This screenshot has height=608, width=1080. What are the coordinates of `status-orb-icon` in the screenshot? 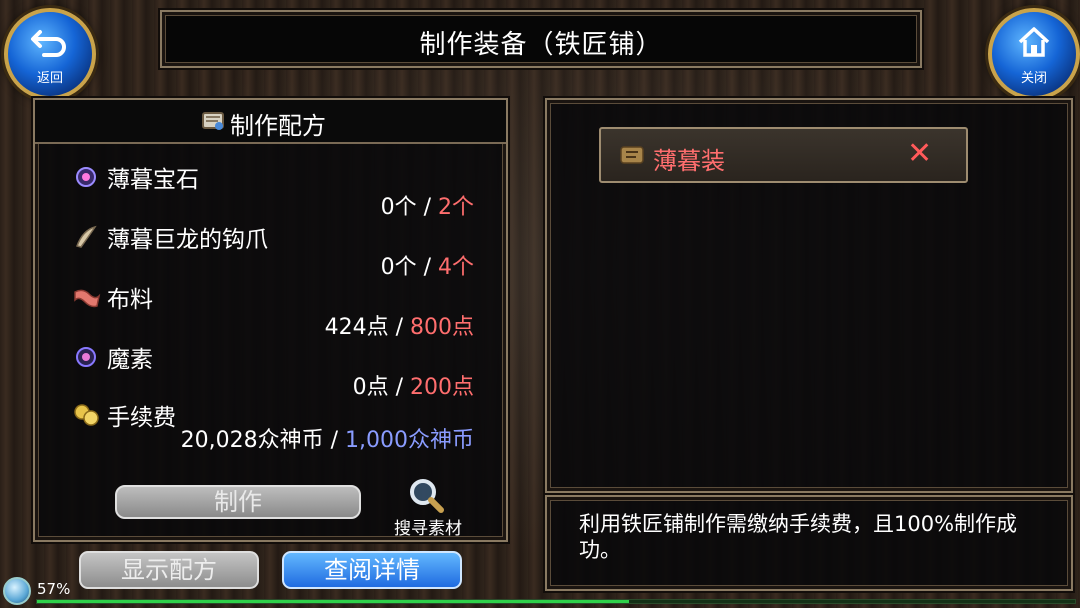 It's located at (17, 591).